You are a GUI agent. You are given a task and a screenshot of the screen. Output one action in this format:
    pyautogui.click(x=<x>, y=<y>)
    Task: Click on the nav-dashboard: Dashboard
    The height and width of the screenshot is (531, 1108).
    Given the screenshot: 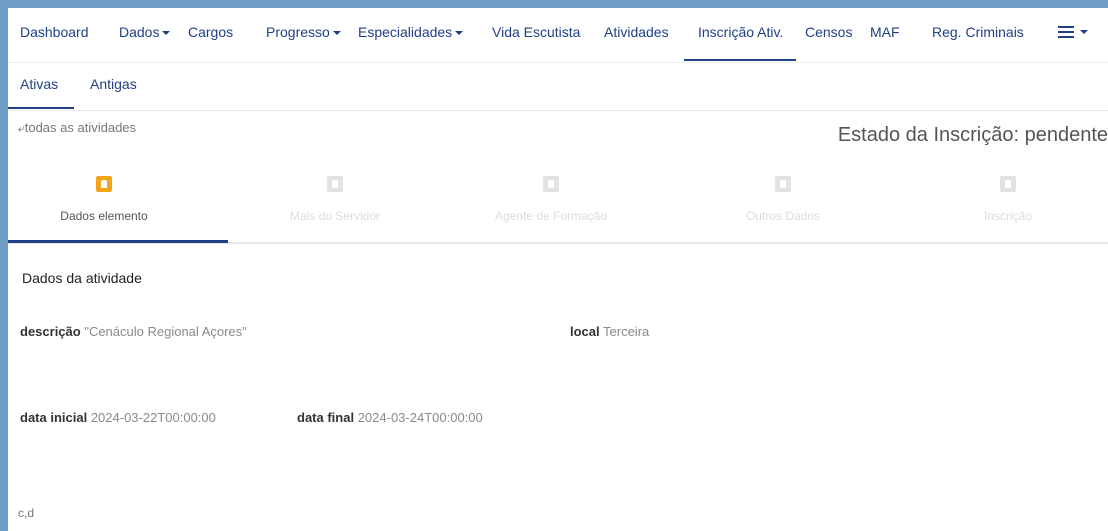 What is the action you would take?
    pyautogui.click(x=54, y=32)
    